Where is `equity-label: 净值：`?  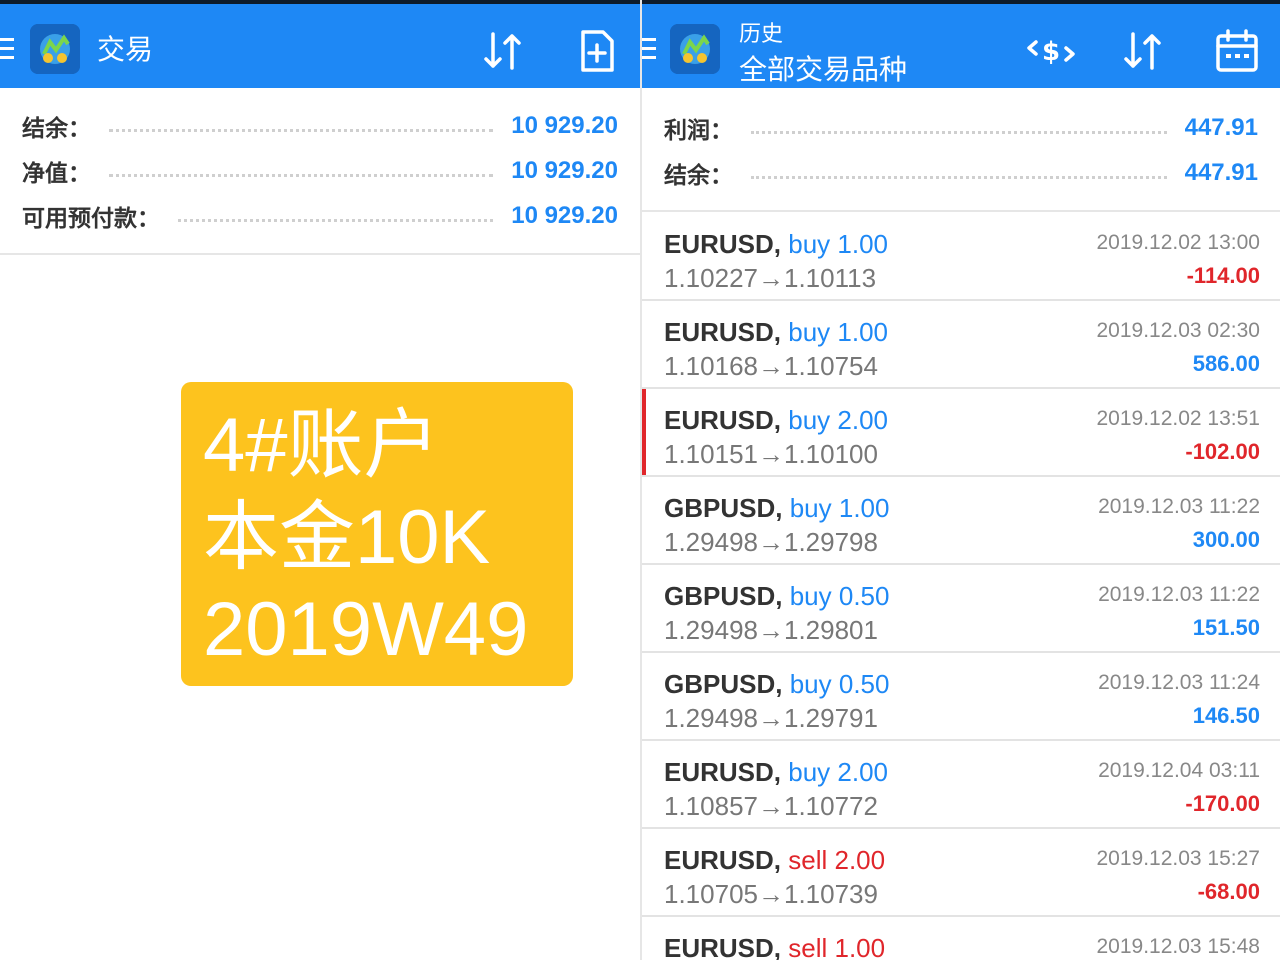 equity-label: 净值： is located at coordinates (56, 173).